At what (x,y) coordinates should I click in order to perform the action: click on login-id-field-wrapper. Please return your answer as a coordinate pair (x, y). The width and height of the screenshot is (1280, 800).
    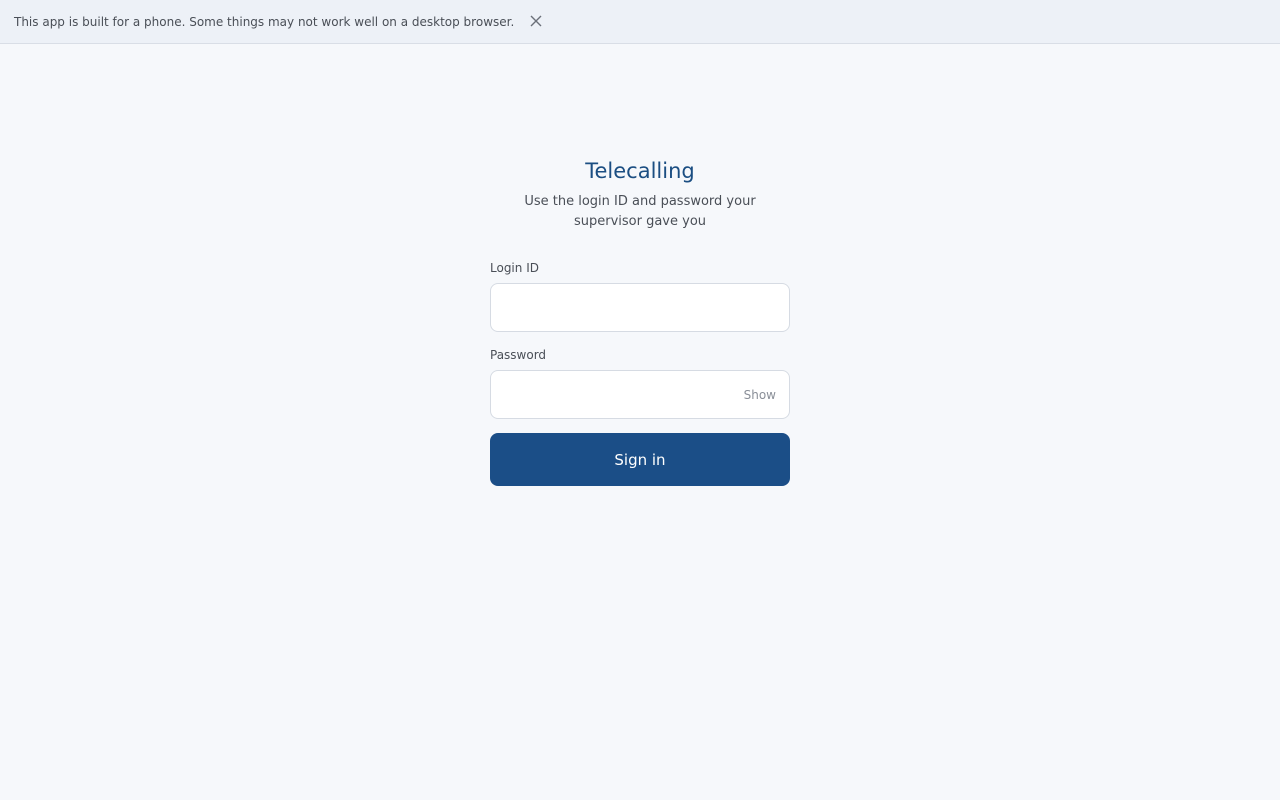
    Looking at the image, I should click on (640, 307).